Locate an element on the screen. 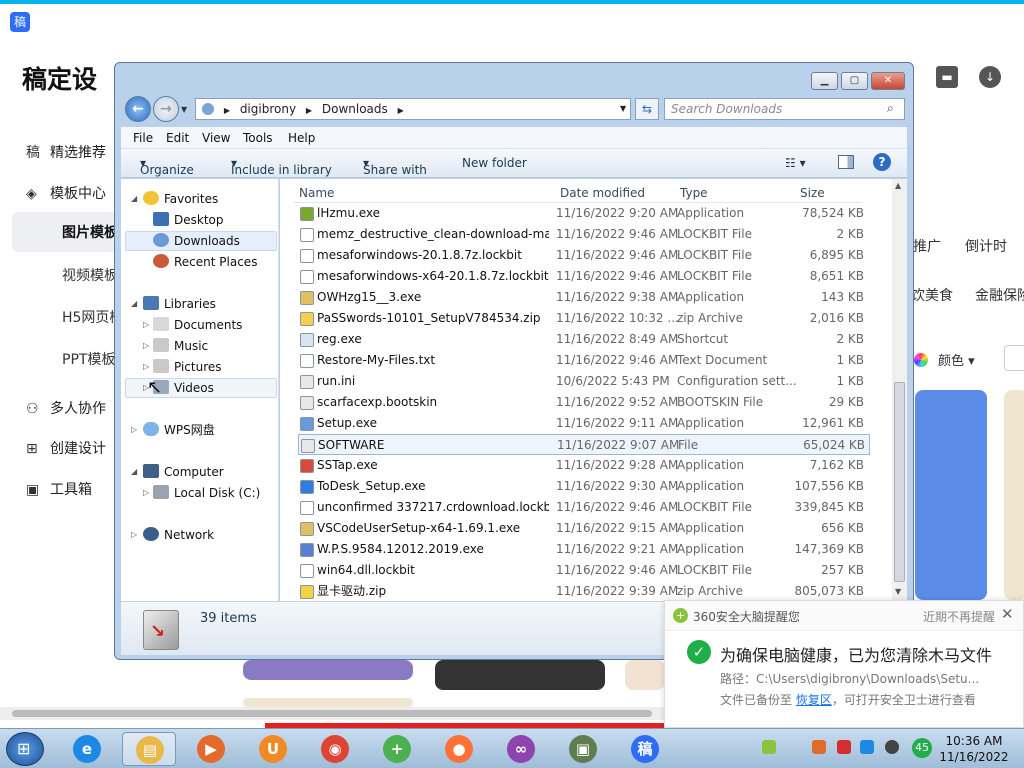 This screenshot has height=768, width=1024. organize-button: Organize ▾ is located at coordinates (167, 166).